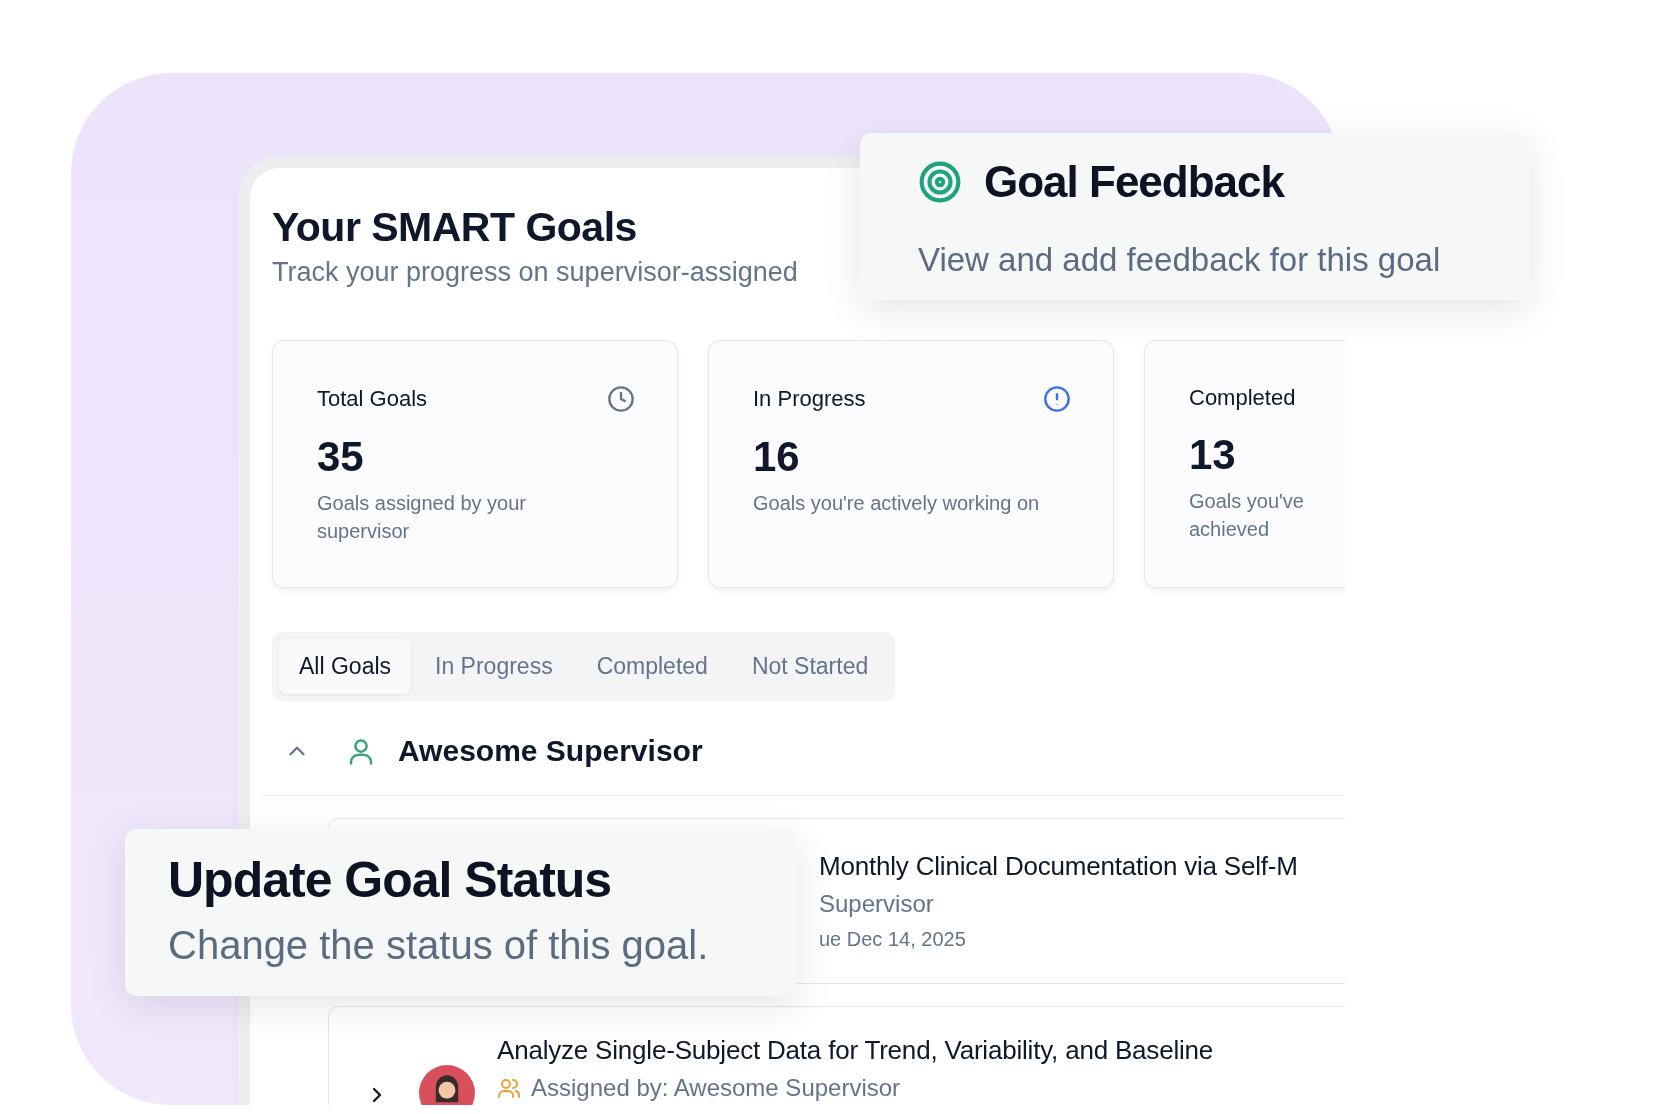 The height and width of the screenshot is (1114, 1656). I want to click on page-subtitle: Track your progress on supervisor-assigned, so click(535, 272).